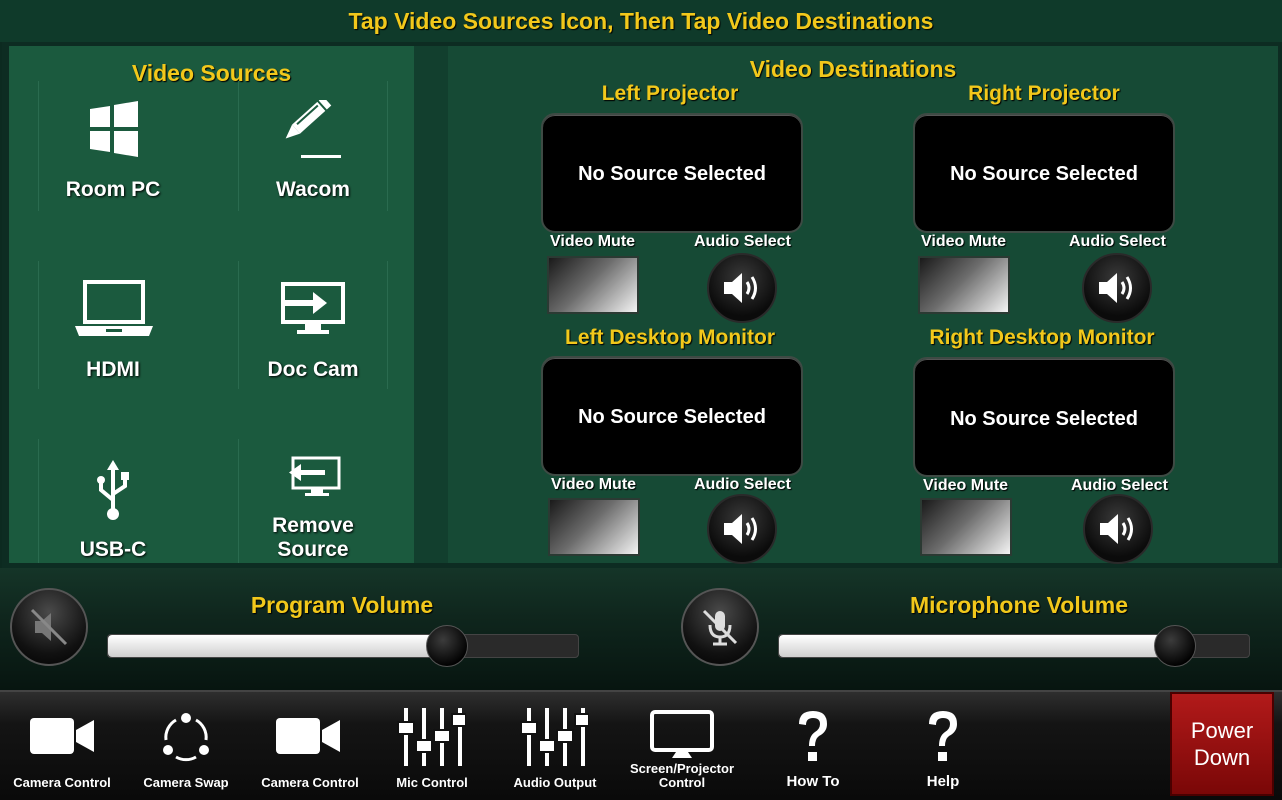  What do you see at coordinates (113, 356) in the screenshot?
I see `source-hdmi-button: HDMI` at bounding box center [113, 356].